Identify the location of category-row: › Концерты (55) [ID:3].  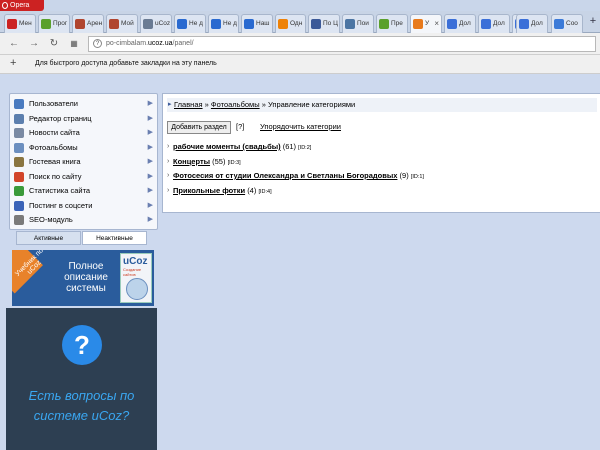
(204, 162).